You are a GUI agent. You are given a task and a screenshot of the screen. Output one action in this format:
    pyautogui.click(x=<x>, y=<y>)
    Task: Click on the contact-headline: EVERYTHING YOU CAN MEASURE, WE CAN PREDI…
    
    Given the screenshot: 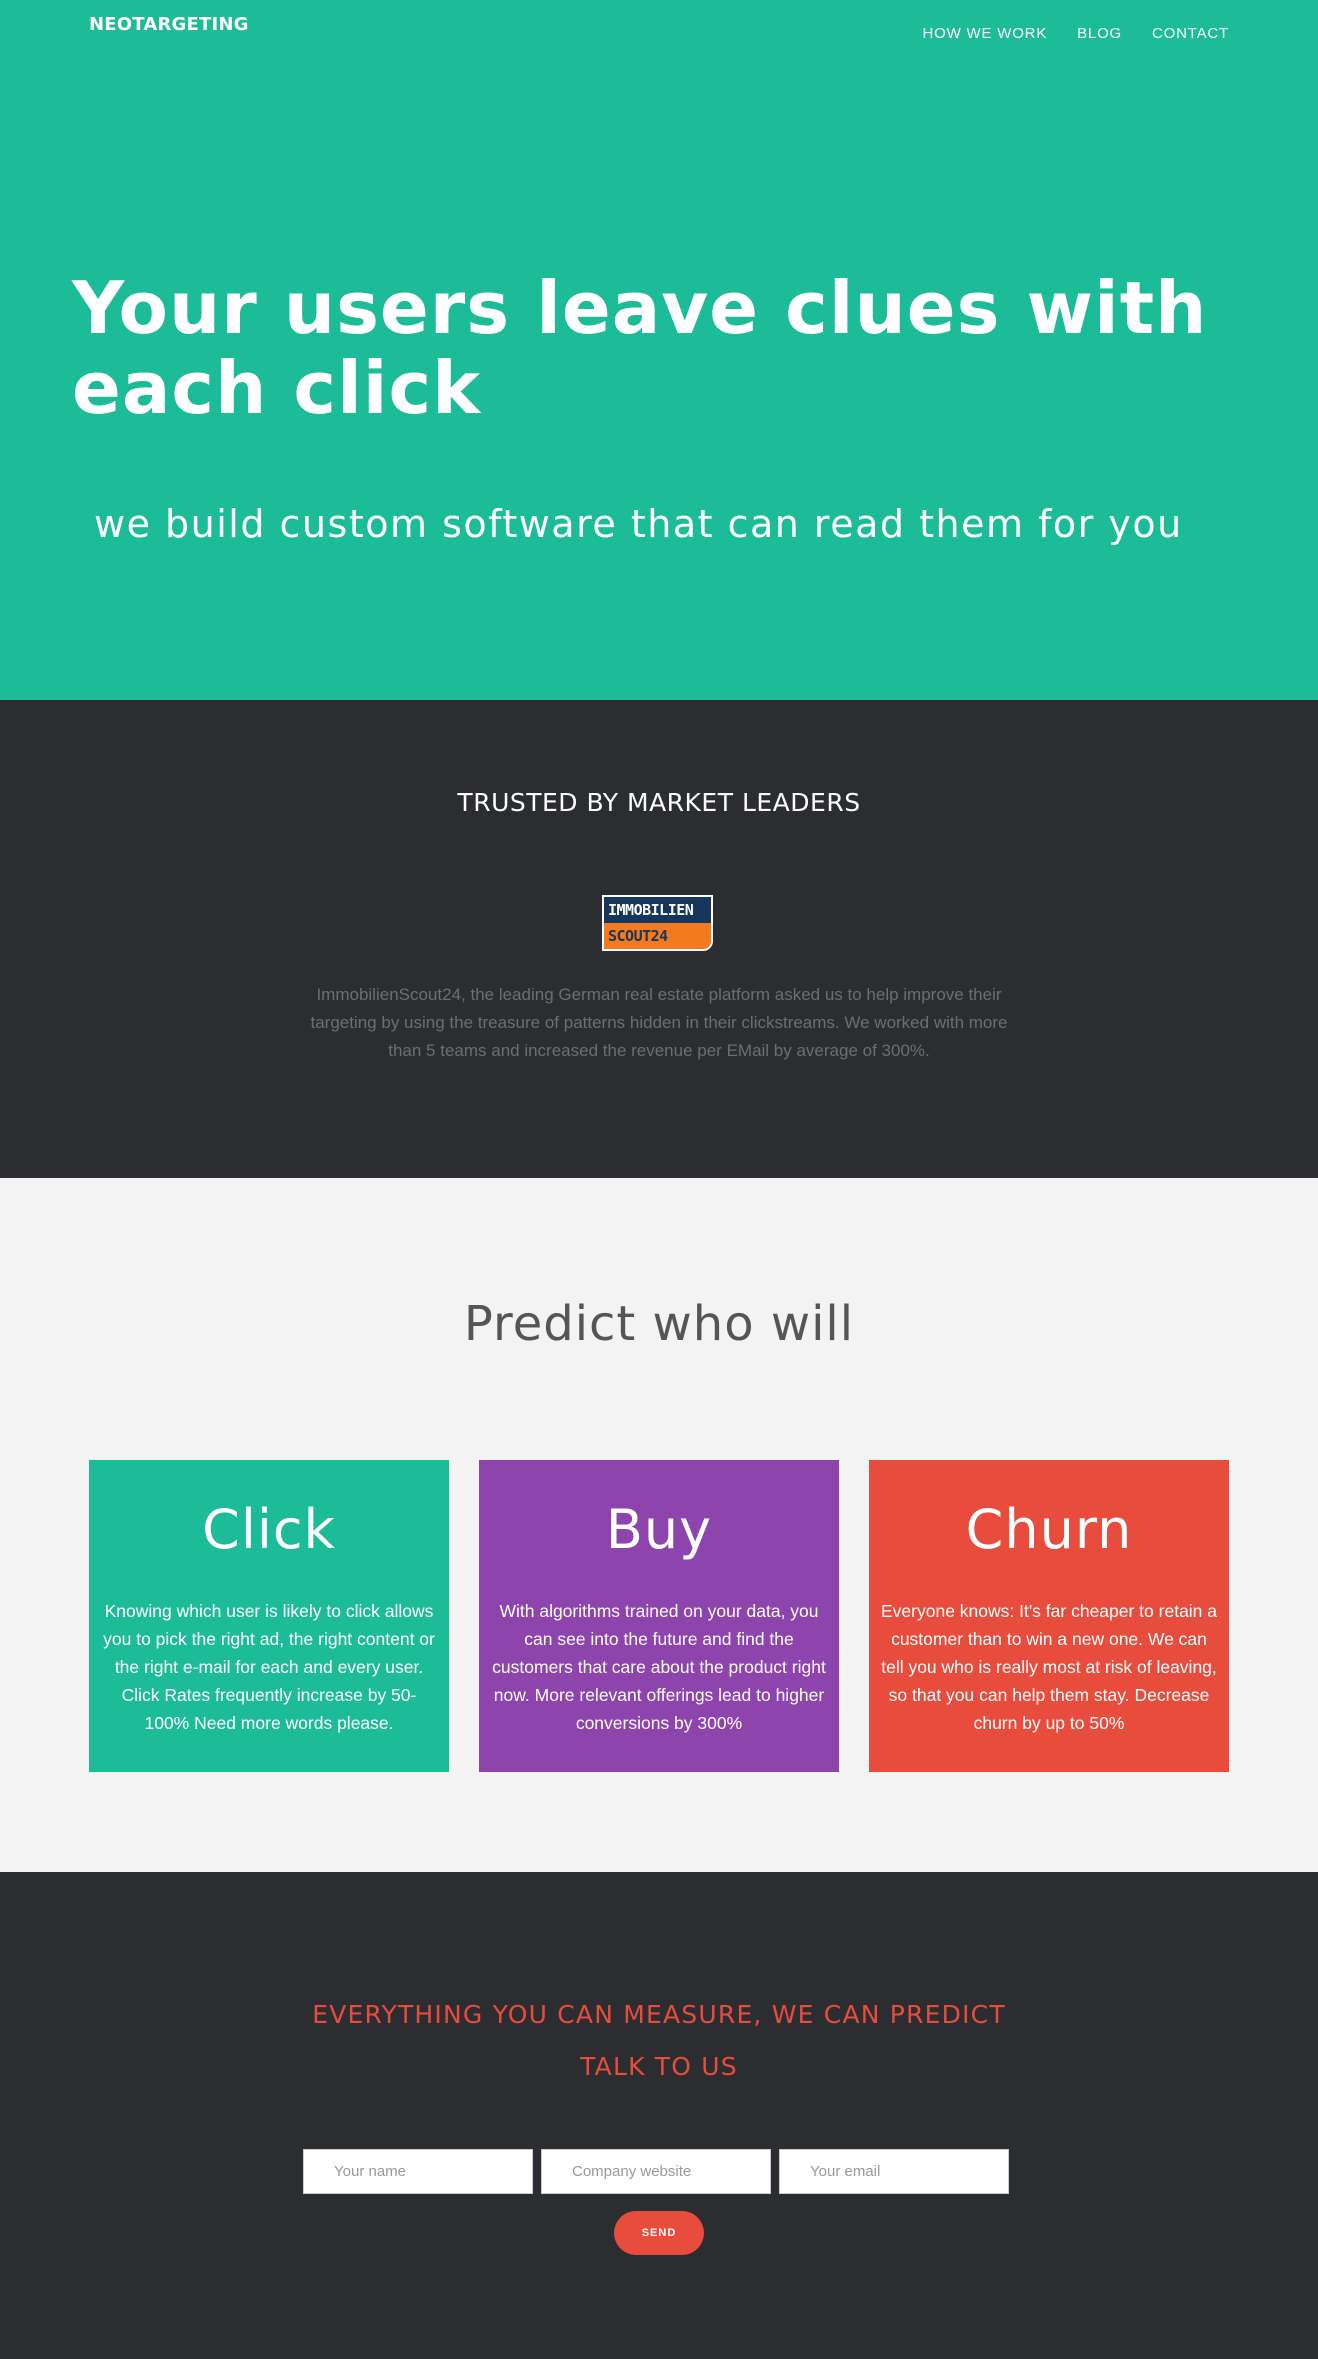 What is the action you would take?
    pyautogui.click(x=659, y=2014)
    